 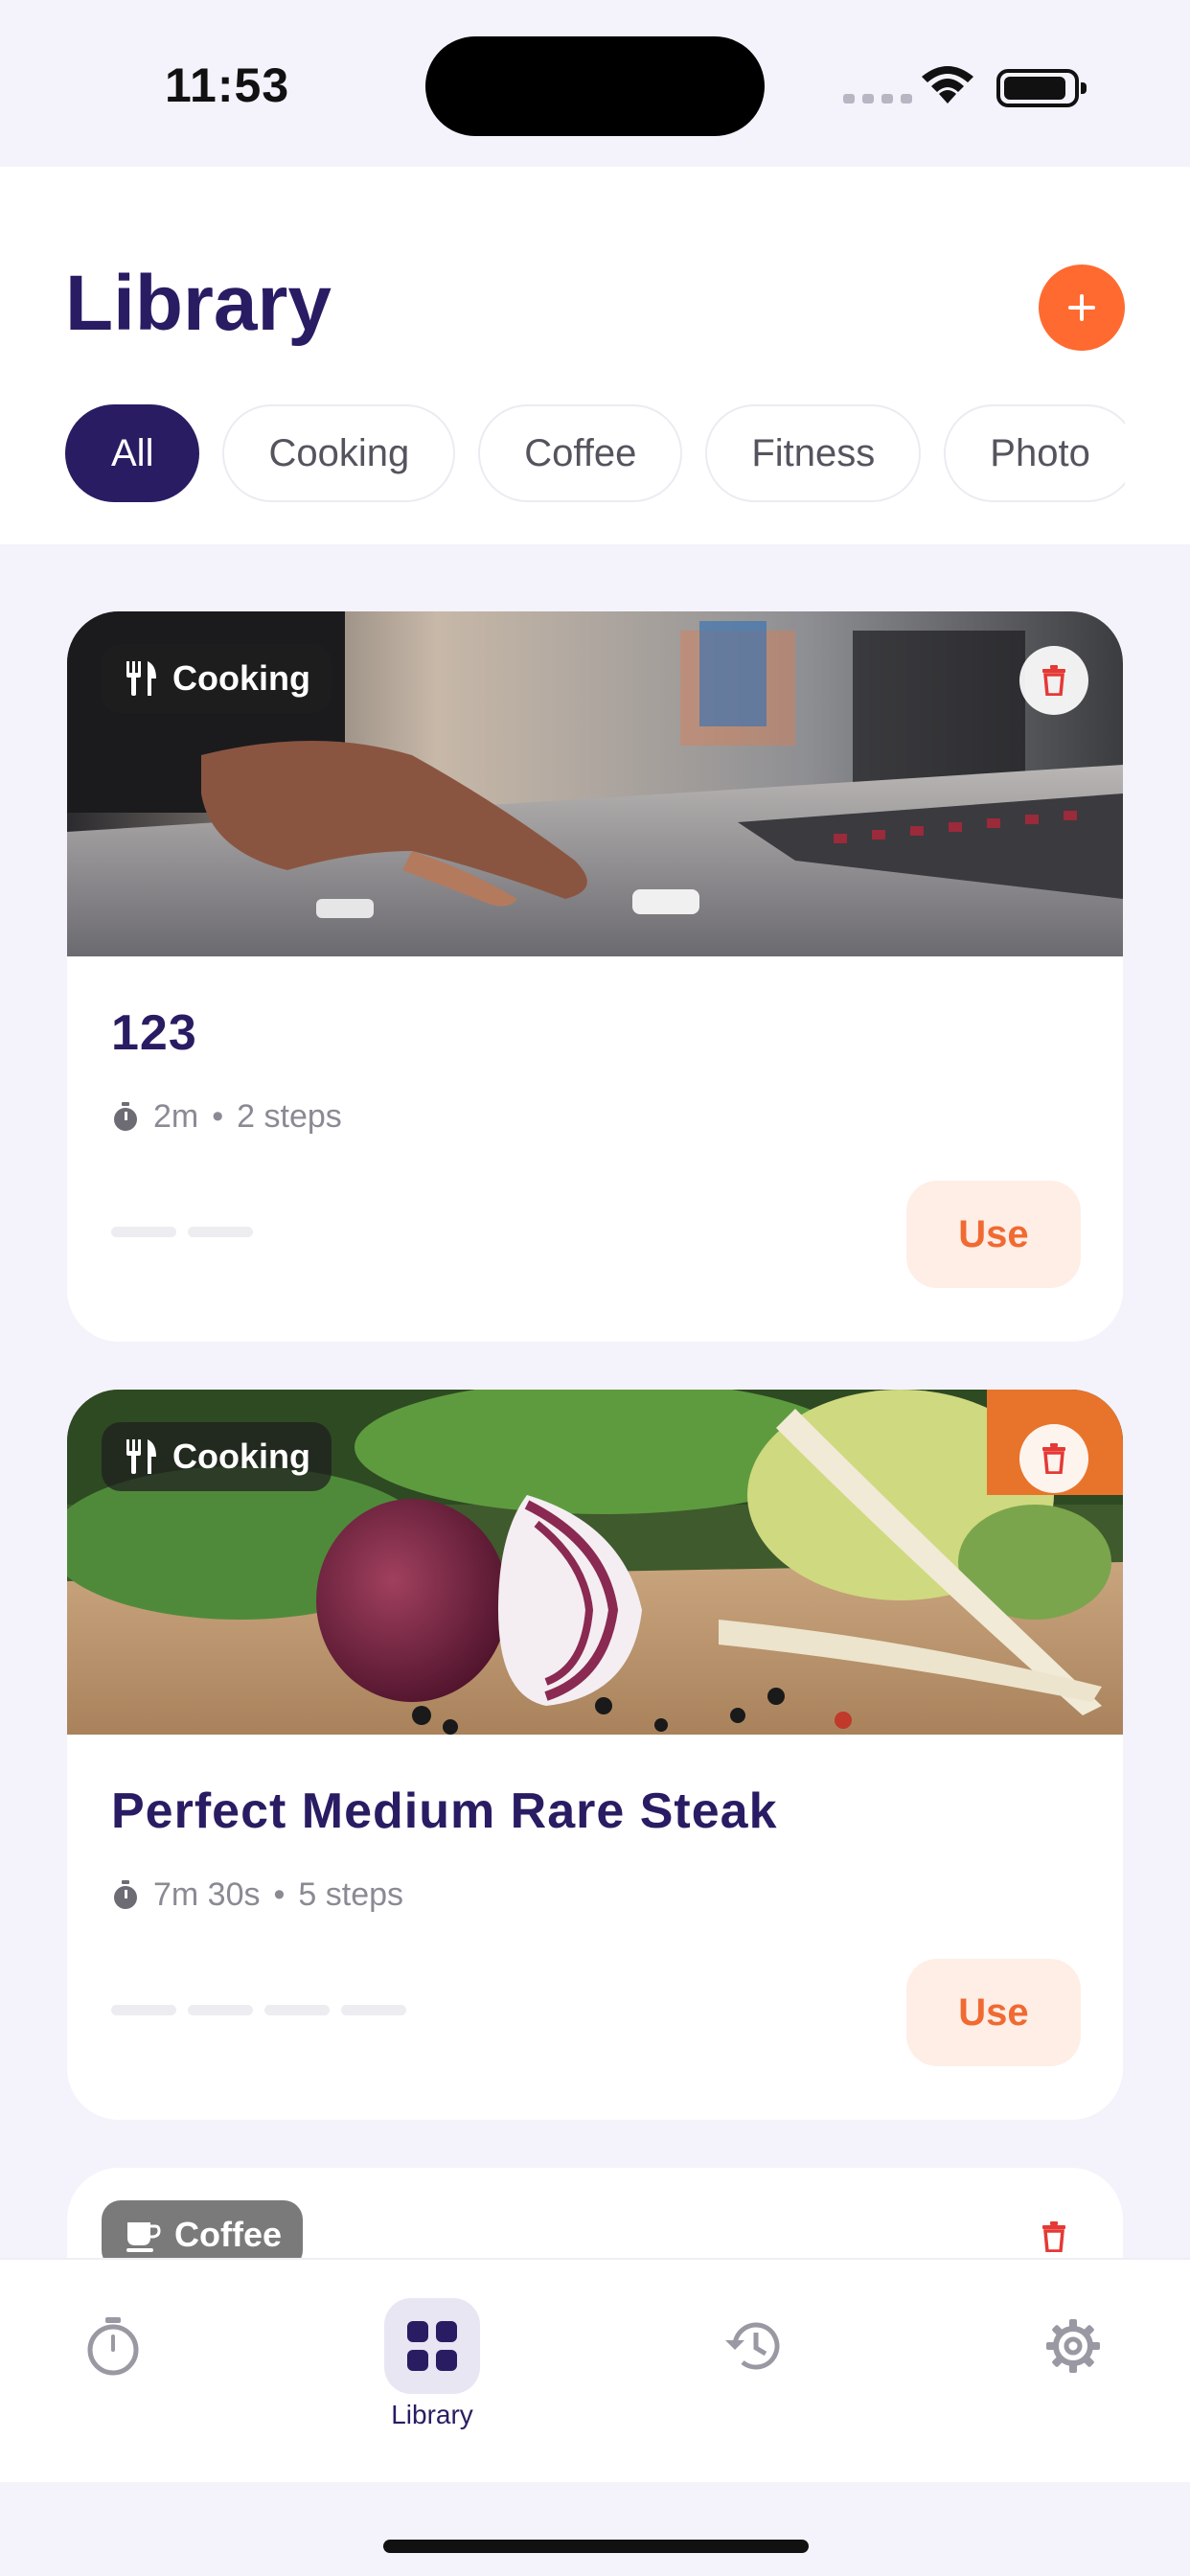 I want to click on routine-duration: 7m 30s, so click(x=207, y=1894).